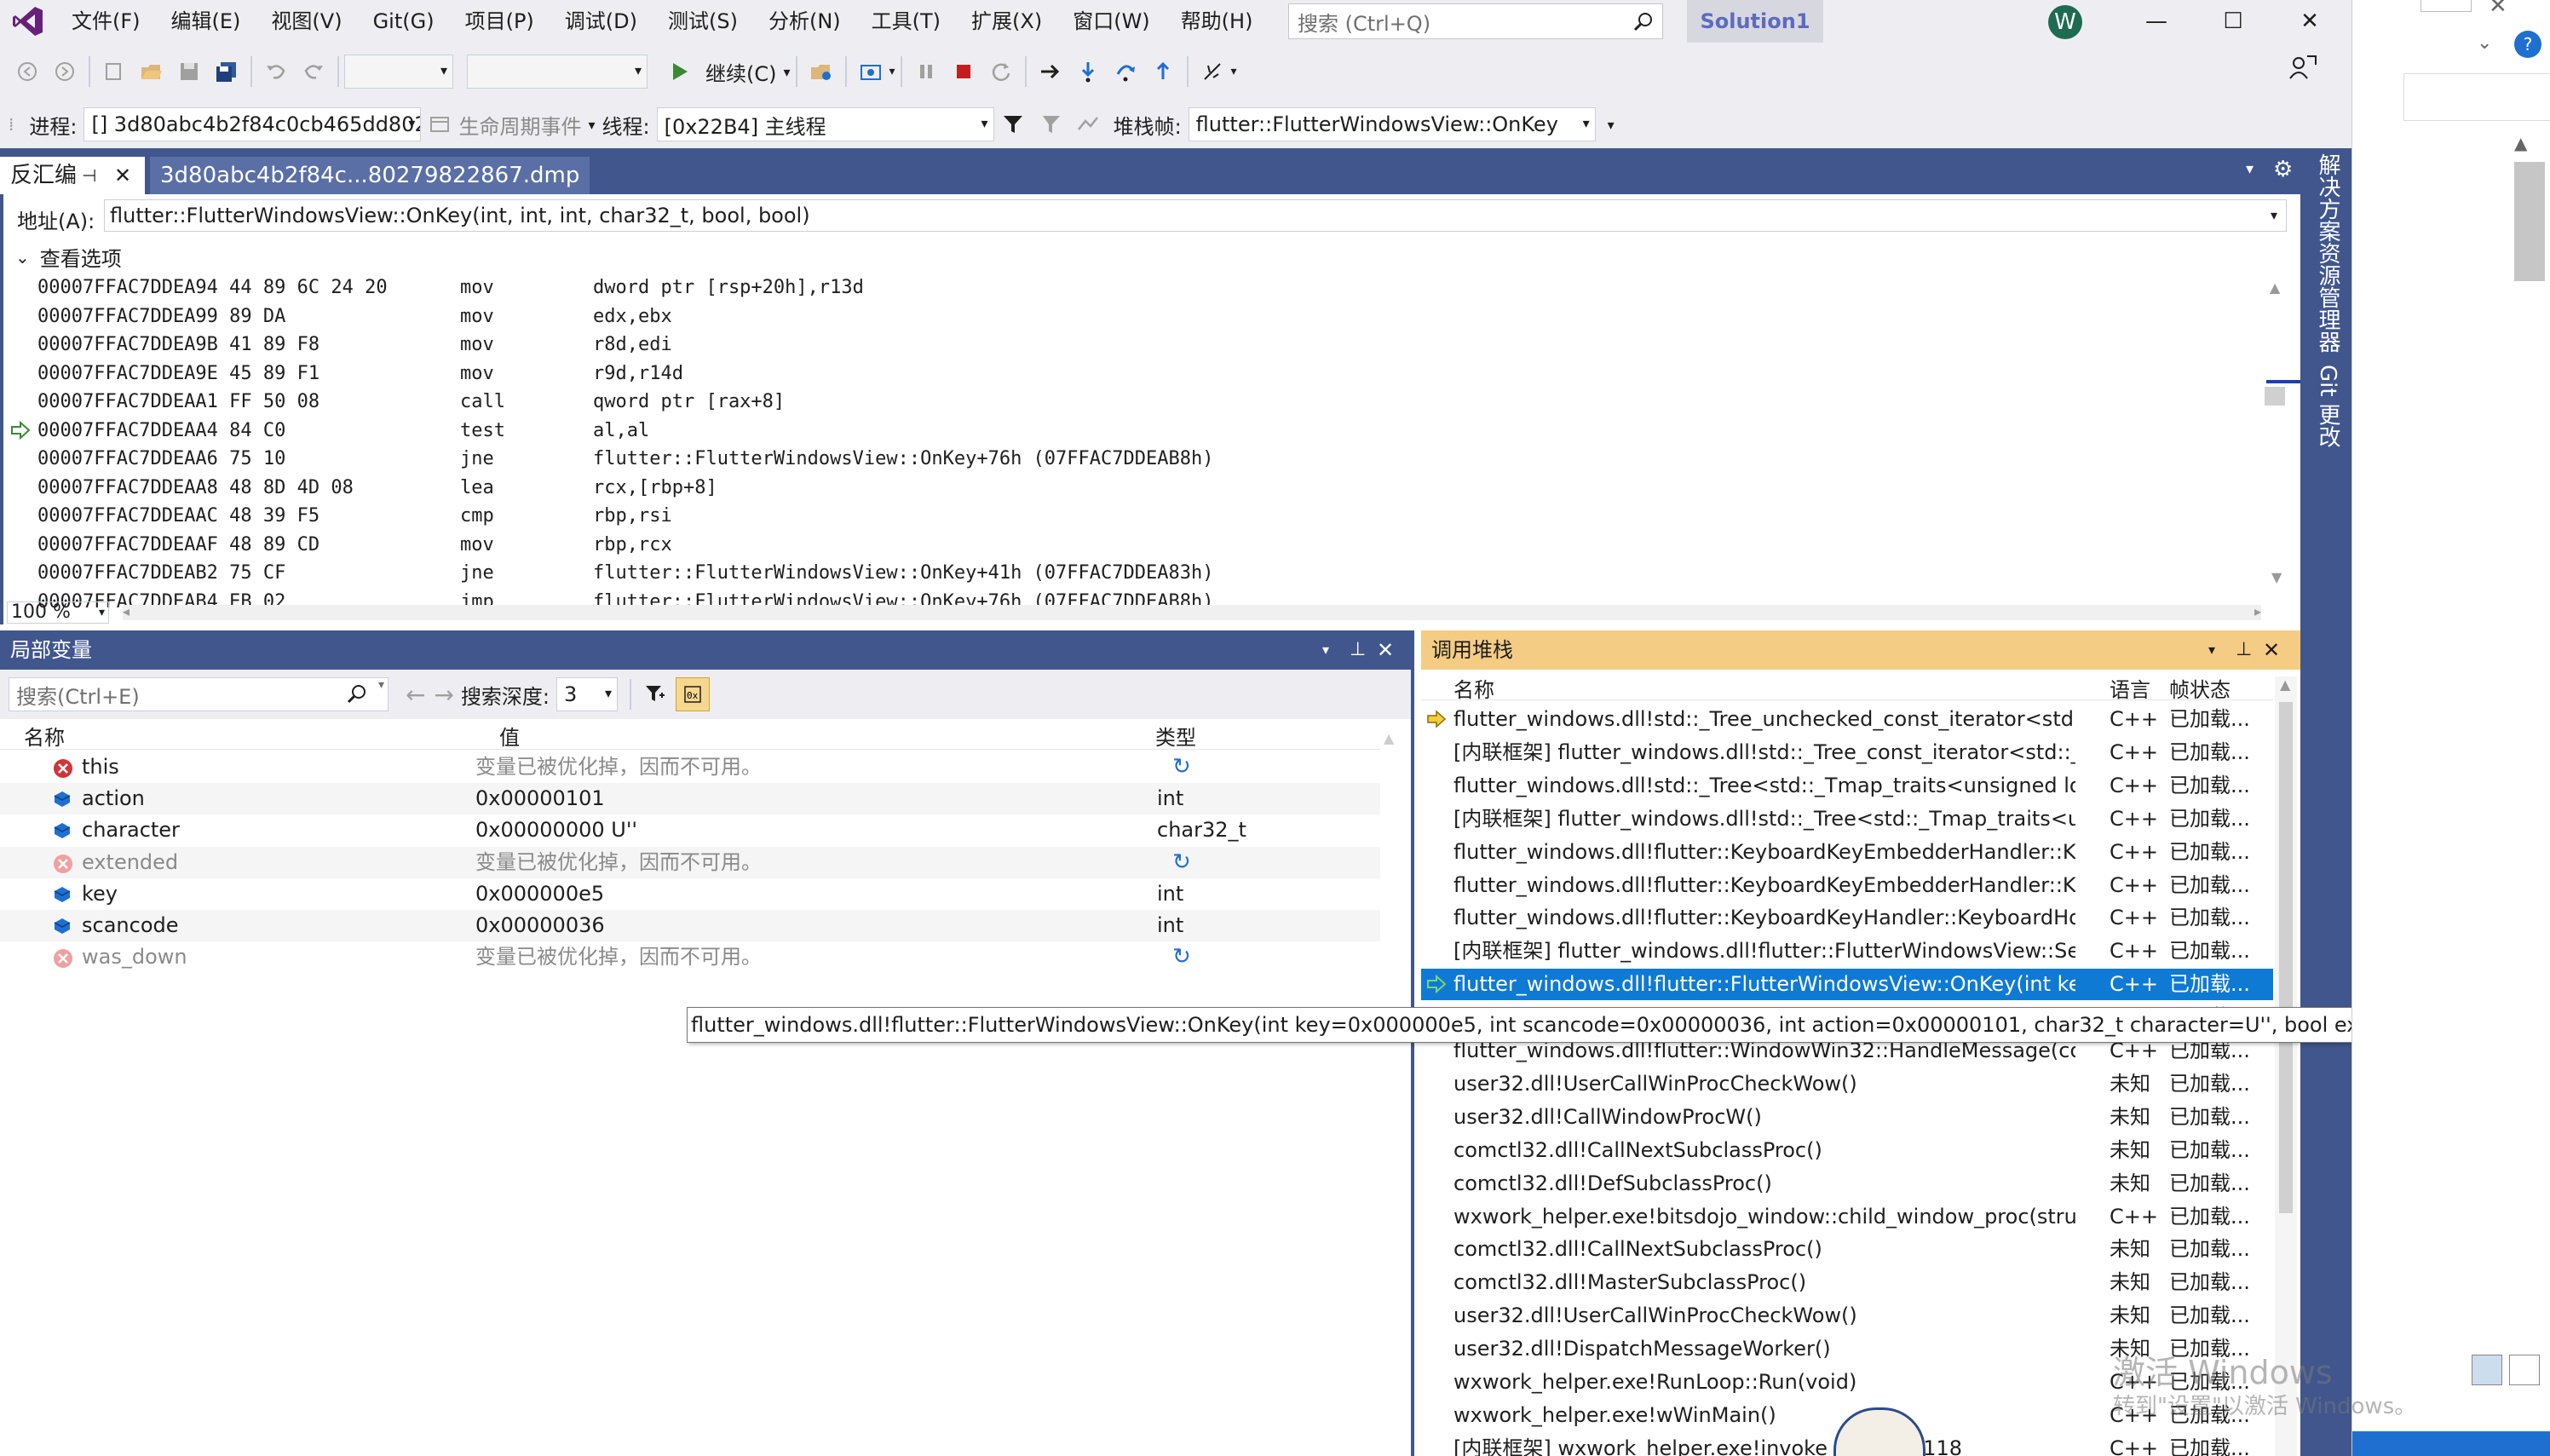  Describe the element at coordinates (1392, 124) in the screenshot. I see `stackframe-dropdown: flutter::FlutterWindowsView::OnKey ▾` at that location.